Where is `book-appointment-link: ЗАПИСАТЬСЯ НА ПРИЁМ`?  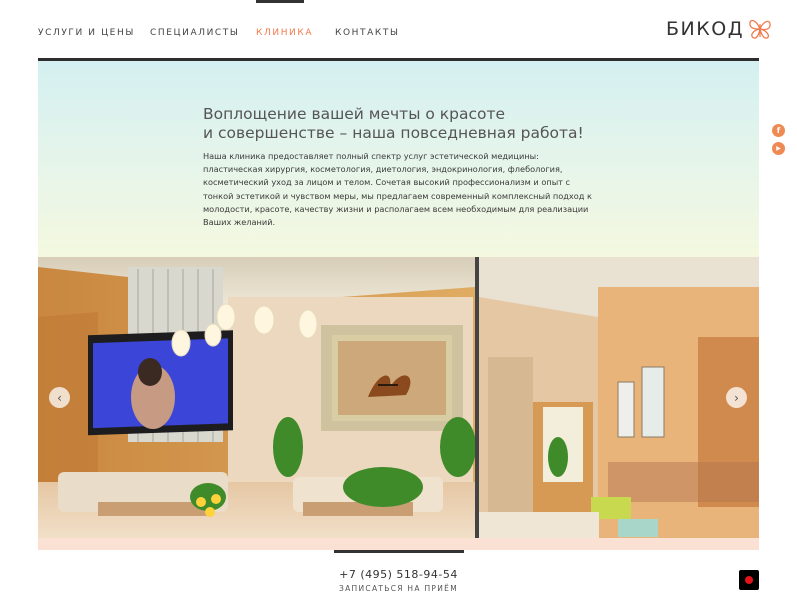
book-appointment-link: ЗАПИСАТЬСЯ НА ПРИЁМ is located at coordinates (398, 588).